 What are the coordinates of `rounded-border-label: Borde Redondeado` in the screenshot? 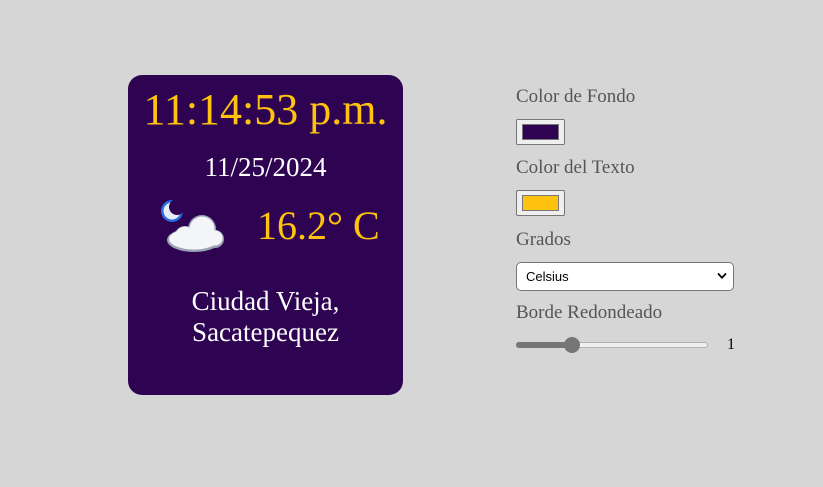 It's located at (589, 312).